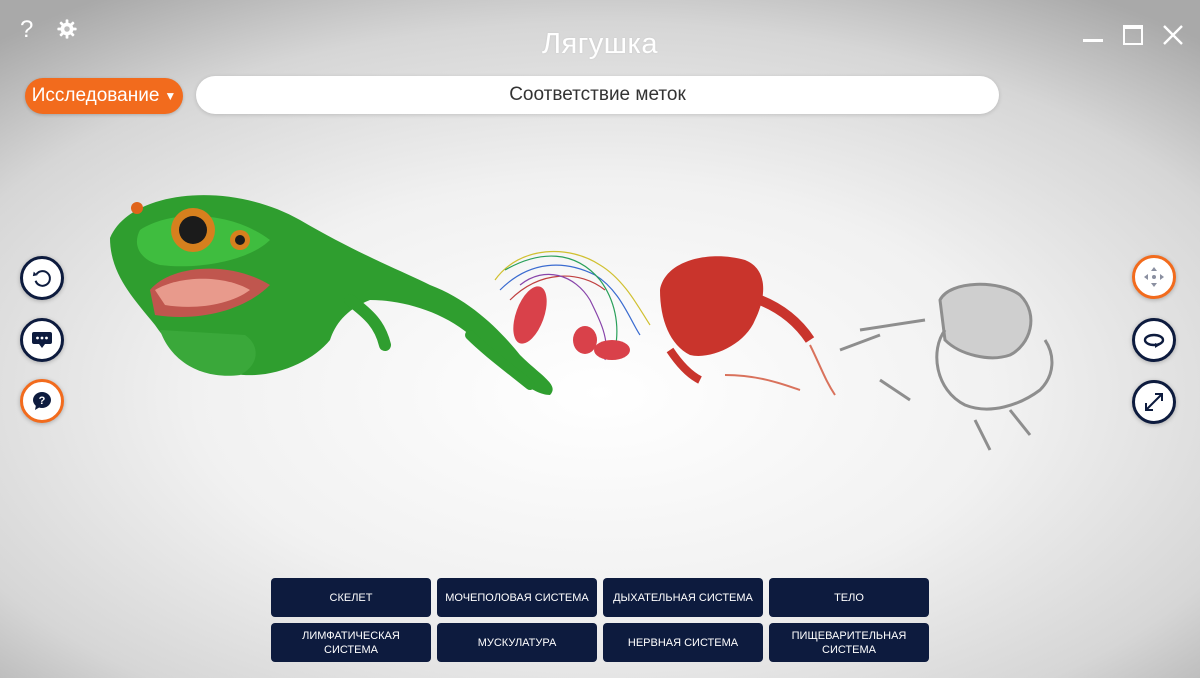 The image size is (1200, 678). What do you see at coordinates (748, 326) in the screenshot?
I see `muscle-model` at bounding box center [748, 326].